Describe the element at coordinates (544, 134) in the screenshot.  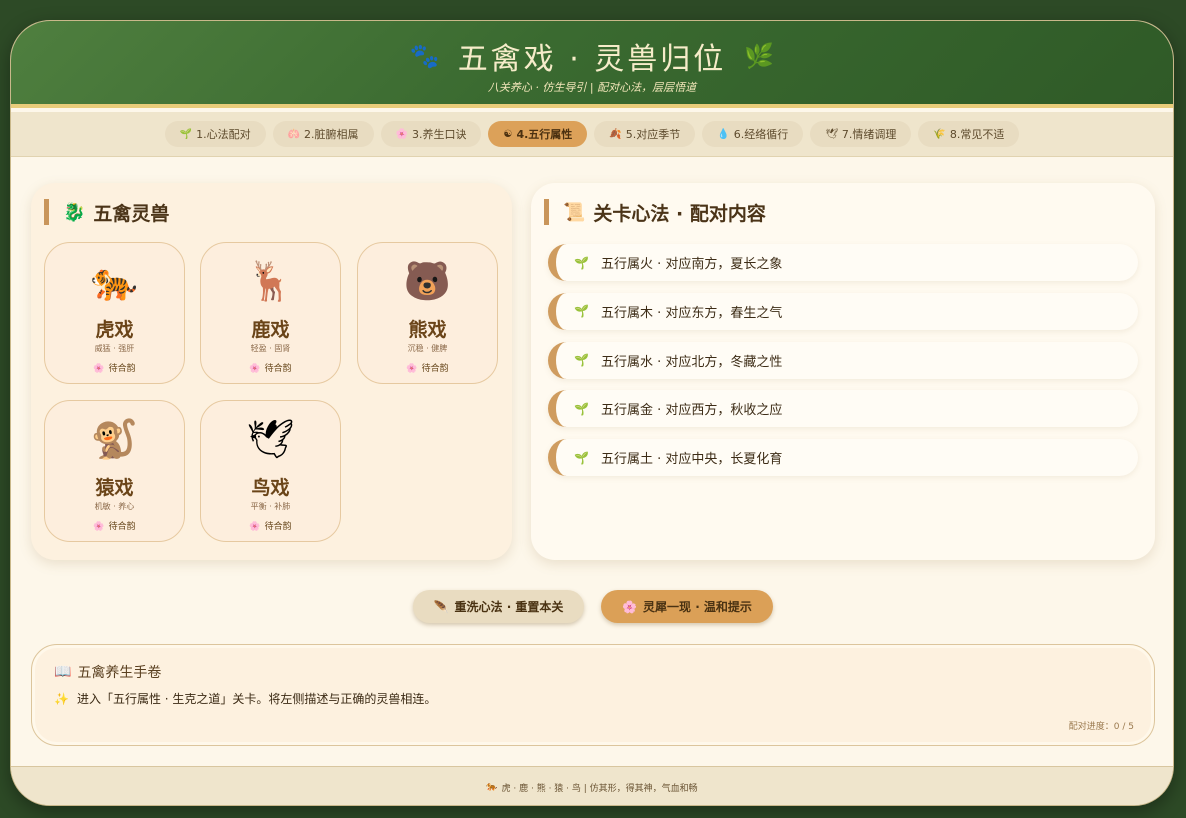
I see `tab-label: 4.五行属性` at that location.